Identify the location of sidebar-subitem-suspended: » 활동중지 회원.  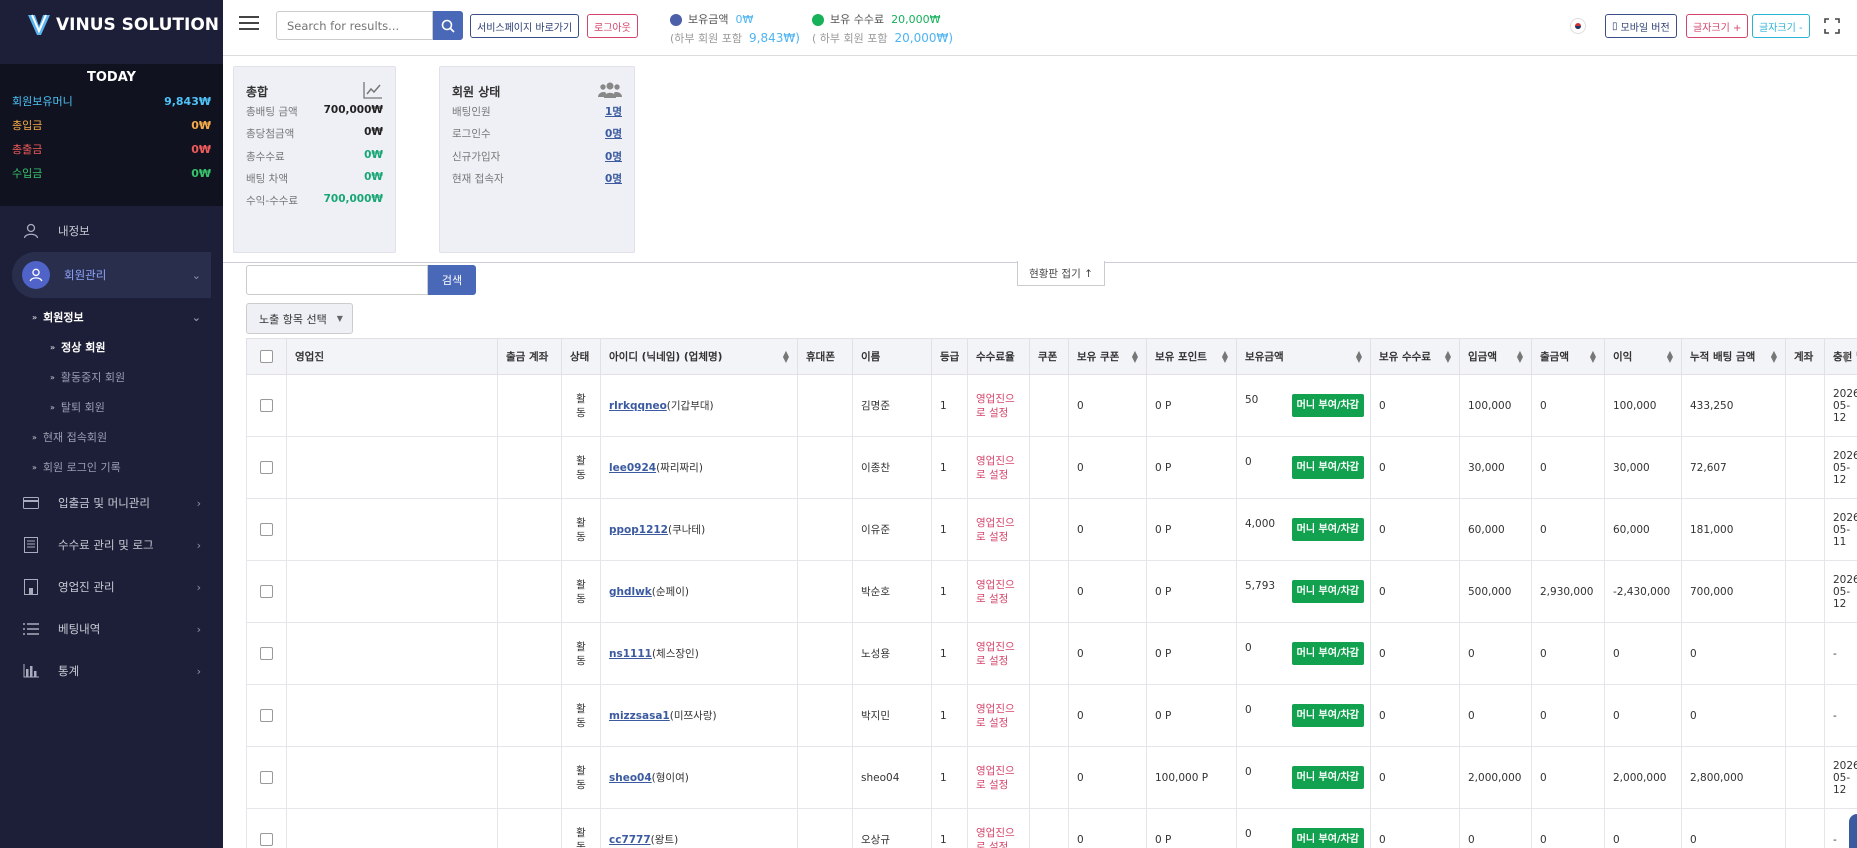
(111, 377).